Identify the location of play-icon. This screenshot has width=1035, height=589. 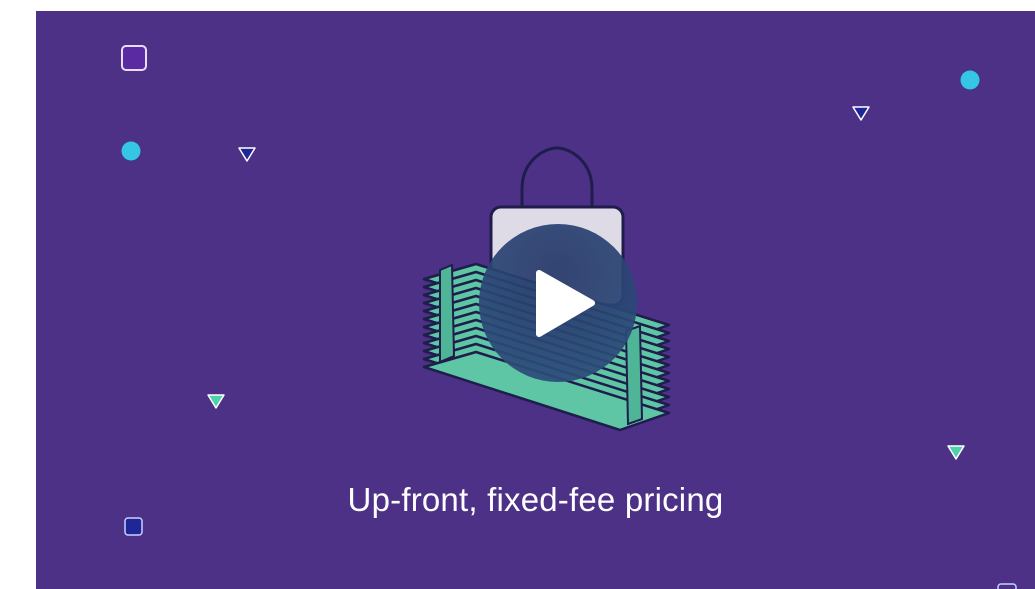
(558, 303).